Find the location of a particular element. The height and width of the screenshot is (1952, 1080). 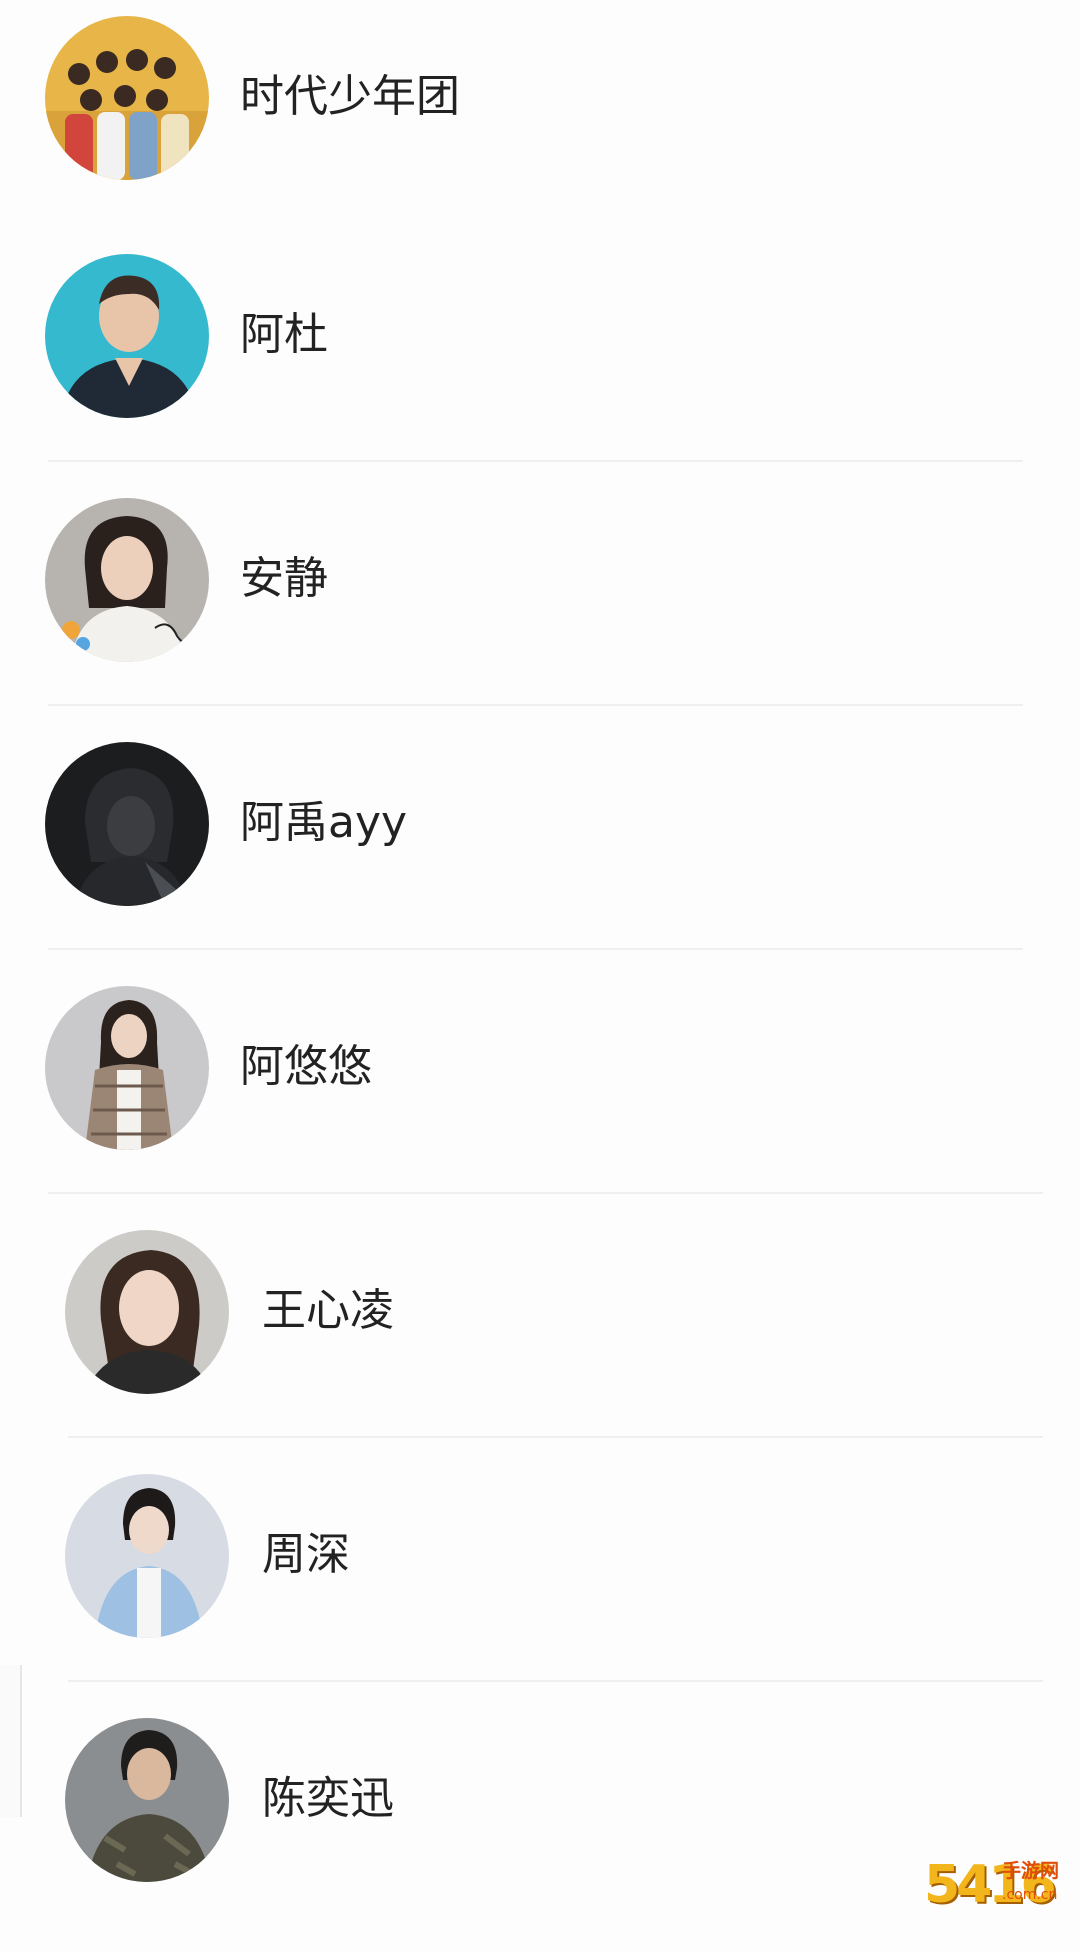

contact-row: 阿禹ayy is located at coordinates (540, 854).